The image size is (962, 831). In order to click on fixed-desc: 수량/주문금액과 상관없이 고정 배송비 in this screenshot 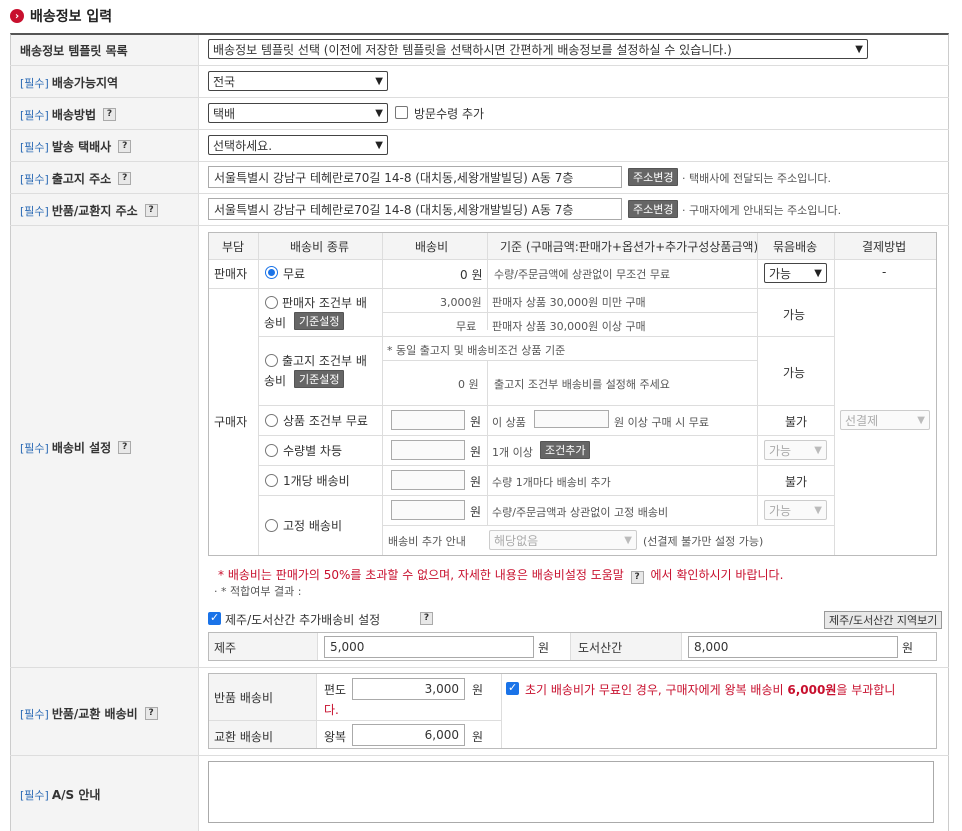, I will do `click(580, 512)`.